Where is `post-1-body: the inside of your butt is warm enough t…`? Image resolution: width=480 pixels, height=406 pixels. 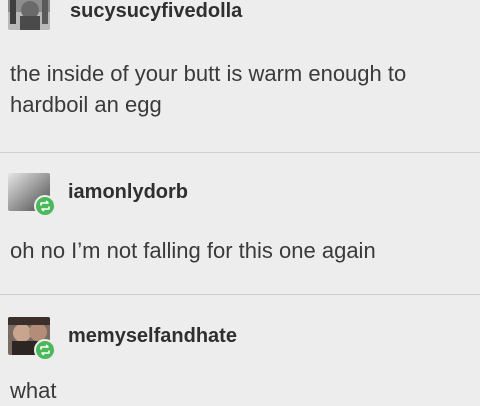 post-1-body: the inside of your butt is warm enough t… is located at coordinates (245, 89).